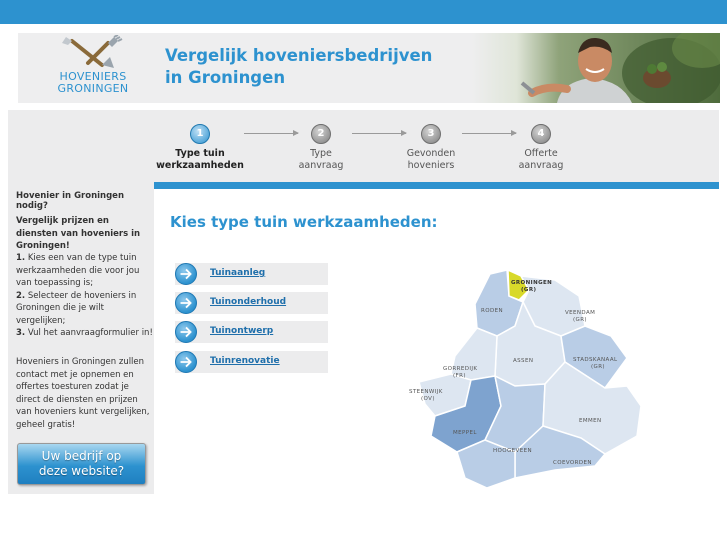 The width and height of the screenshot is (727, 545). Describe the element at coordinates (598, 367) in the screenshot. I see `map-label-stadskanaal-sub: (GR)` at that location.